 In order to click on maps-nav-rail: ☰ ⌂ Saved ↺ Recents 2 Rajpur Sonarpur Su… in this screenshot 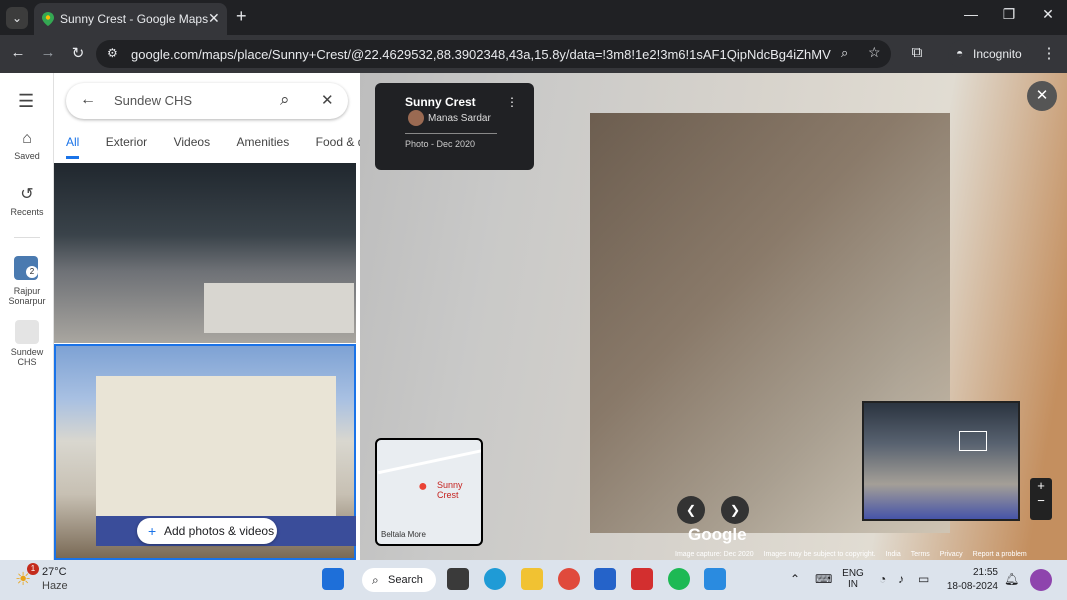, I will do `click(27, 316)`.